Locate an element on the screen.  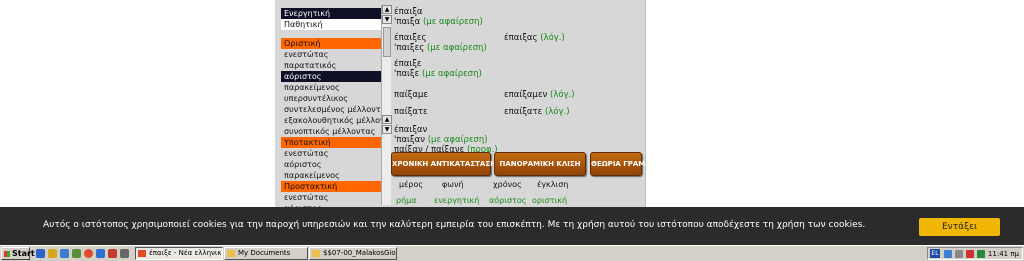
taskbar-task-documents: My Documents is located at coordinates (266, 253).